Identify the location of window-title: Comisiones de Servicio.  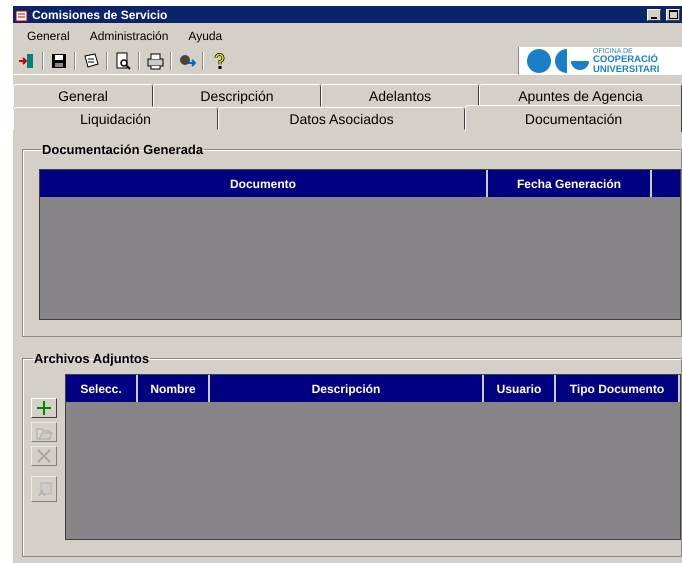
(100, 15).